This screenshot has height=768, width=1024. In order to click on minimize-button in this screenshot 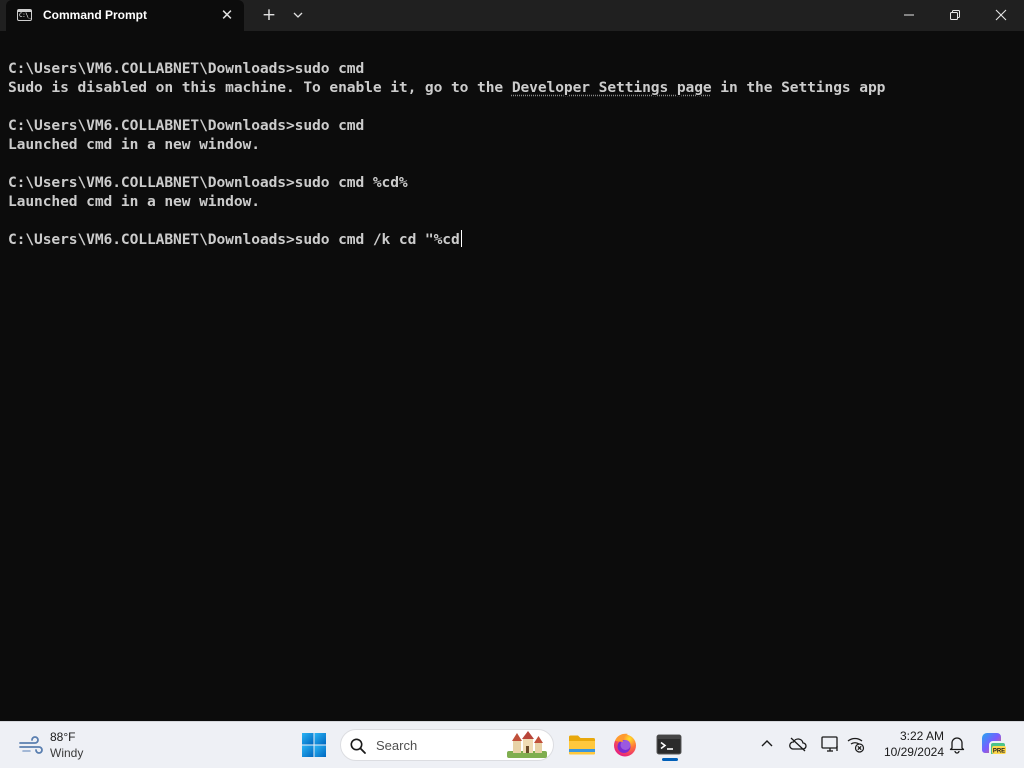, I will do `click(909, 15)`.